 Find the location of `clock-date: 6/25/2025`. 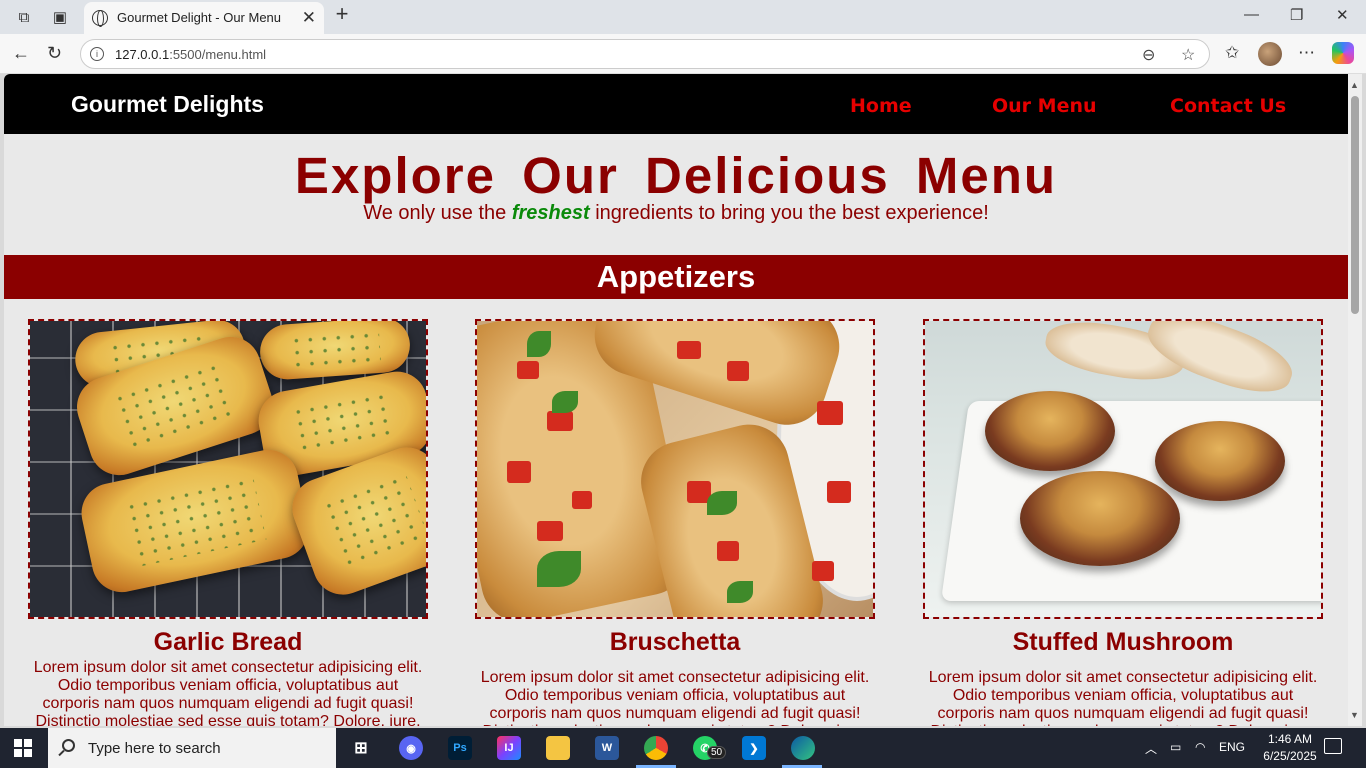

clock-date: 6/25/2025 is located at coordinates (1290, 756).